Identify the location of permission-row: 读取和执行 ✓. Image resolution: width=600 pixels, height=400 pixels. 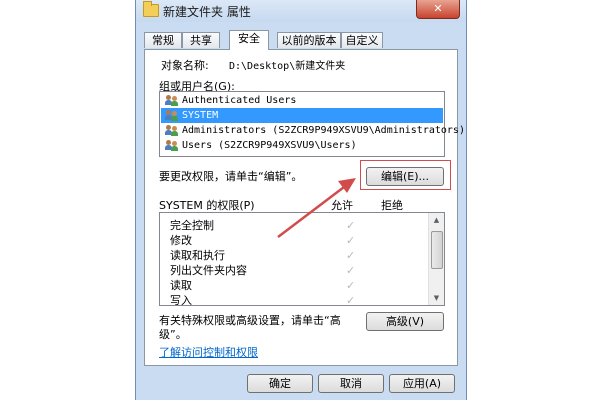
(295, 255).